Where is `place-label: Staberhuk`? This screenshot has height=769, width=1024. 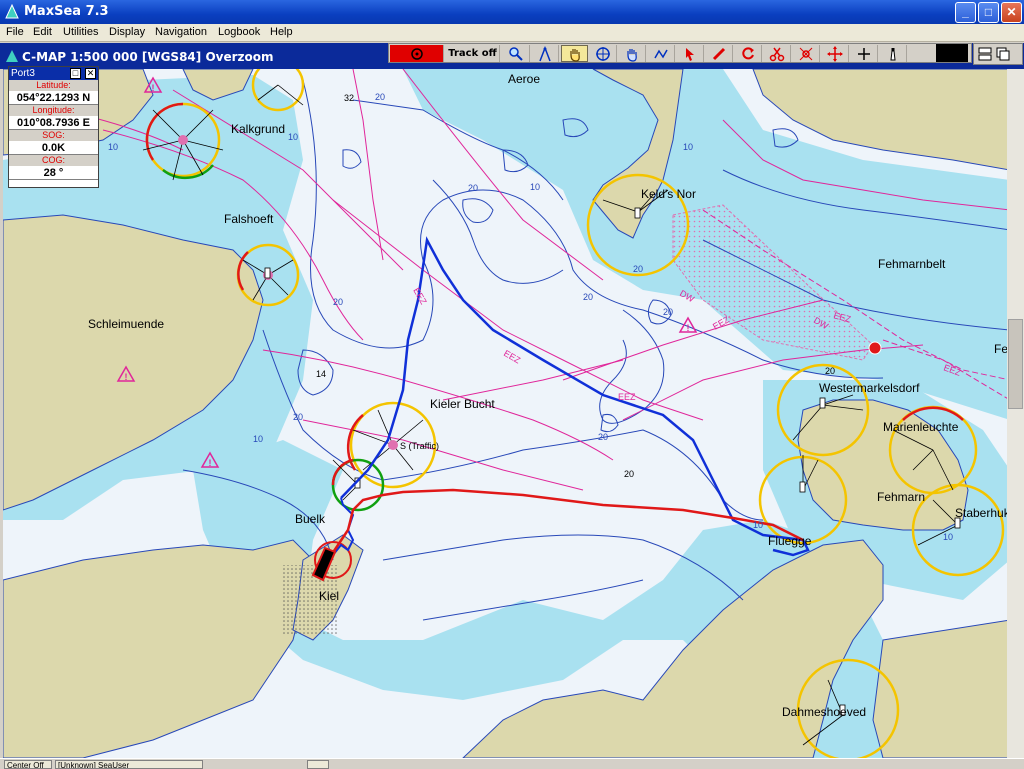
place-label: Staberhuk is located at coordinates (981, 513).